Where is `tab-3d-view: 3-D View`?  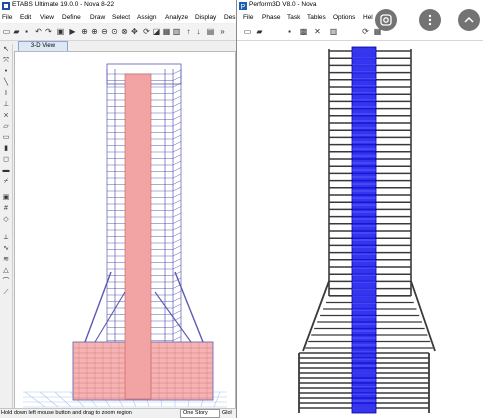 tab-3d-view: 3-D View is located at coordinates (43, 46).